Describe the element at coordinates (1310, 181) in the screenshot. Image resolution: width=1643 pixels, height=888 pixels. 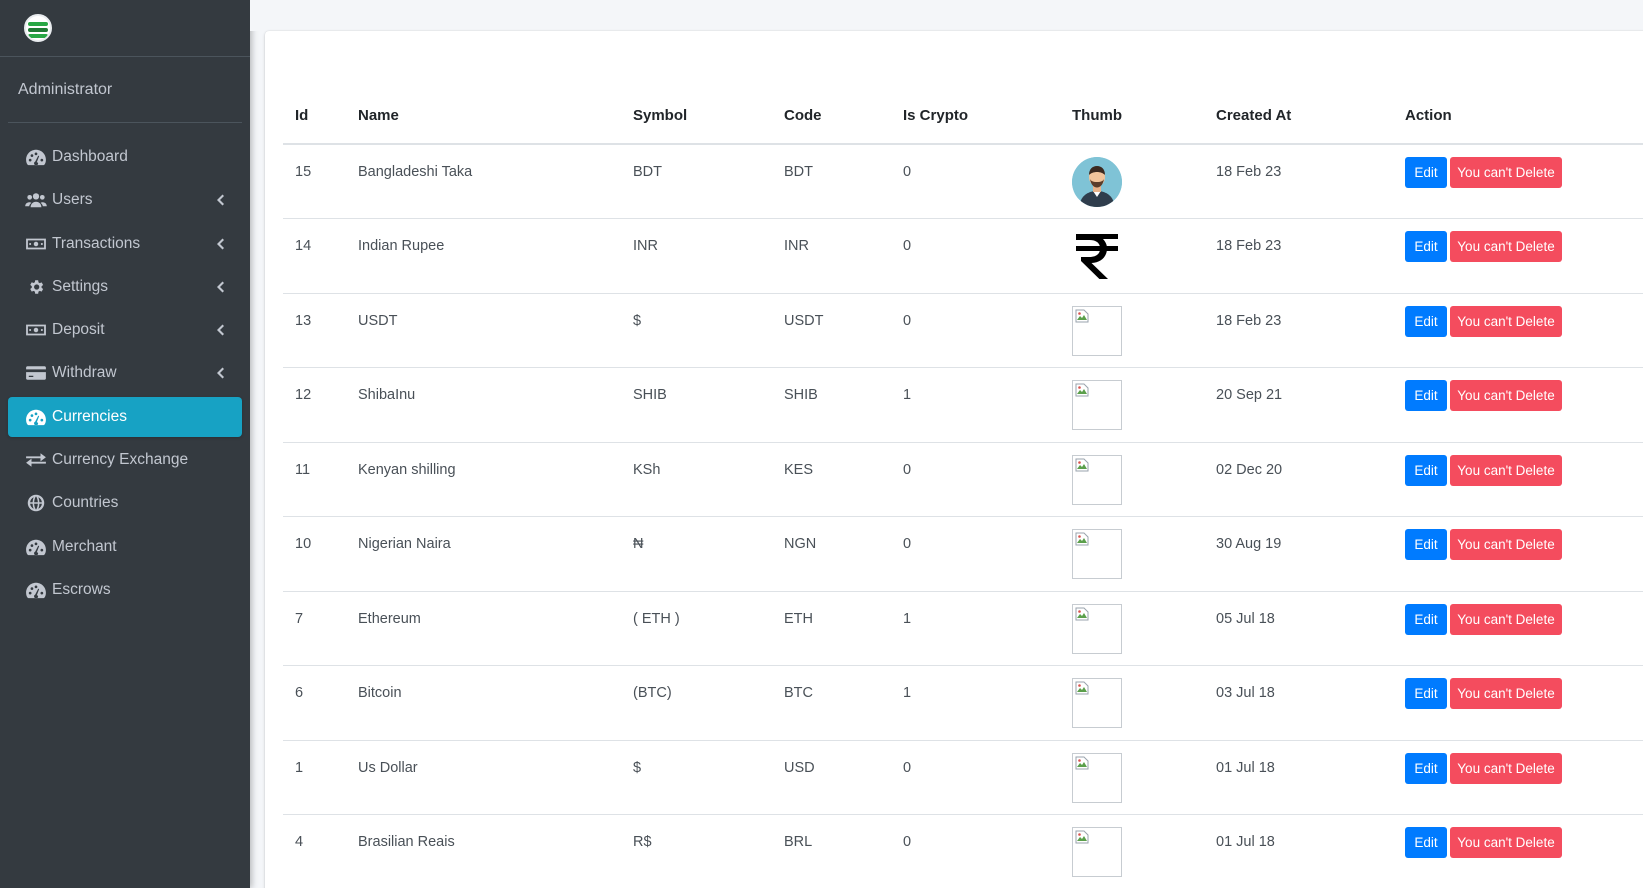
I see `cell-created-at: 18 Feb 23` at that location.